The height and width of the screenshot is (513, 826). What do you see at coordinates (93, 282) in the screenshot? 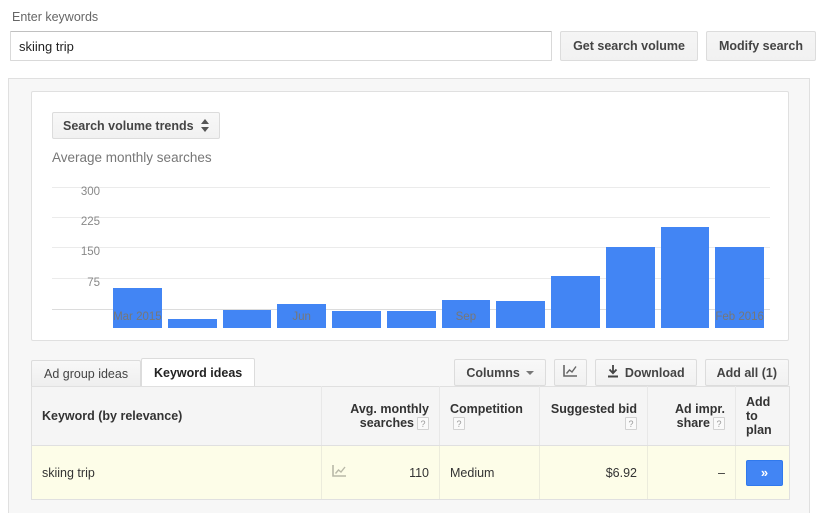
I see `y-axis-tick-label: 75` at bounding box center [93, 282].